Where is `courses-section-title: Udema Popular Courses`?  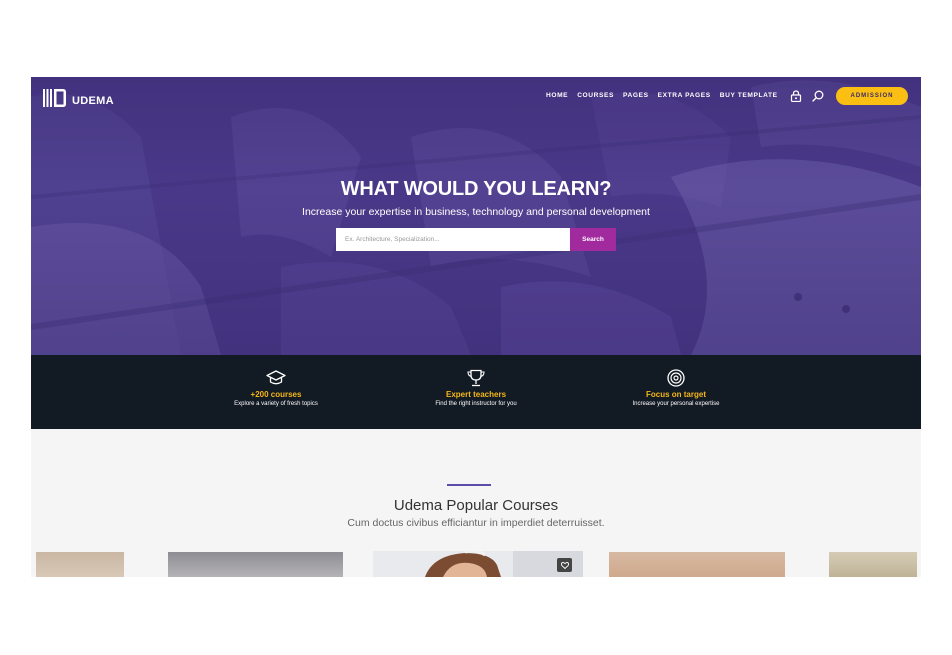 courses-section-title: Udema Popular Courses is located at coordinates (476, 505).